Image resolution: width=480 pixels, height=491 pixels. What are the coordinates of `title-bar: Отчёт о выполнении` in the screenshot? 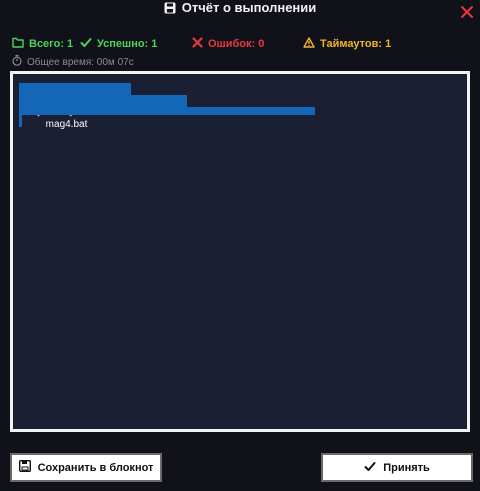 It's located at (240, 12).